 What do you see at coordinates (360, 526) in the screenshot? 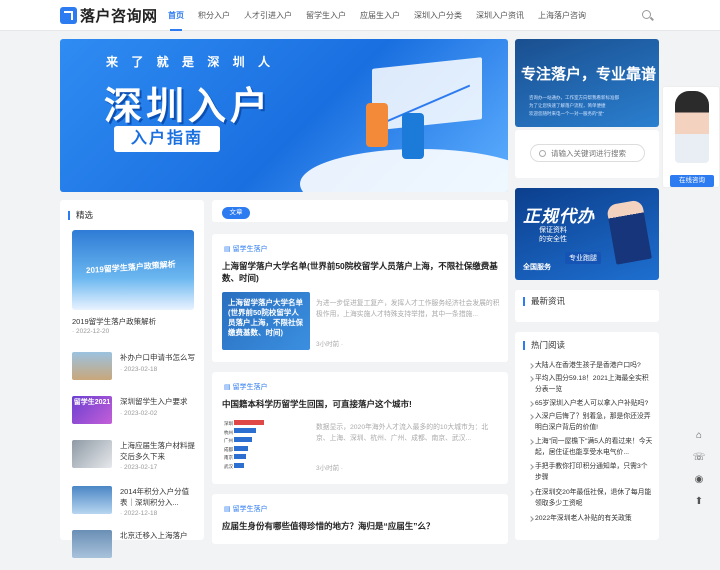
I see `post-title: 应届生身份有哪些值得珍惜的地方？海归是“应届生”么？` at bounding box center [360, 526].